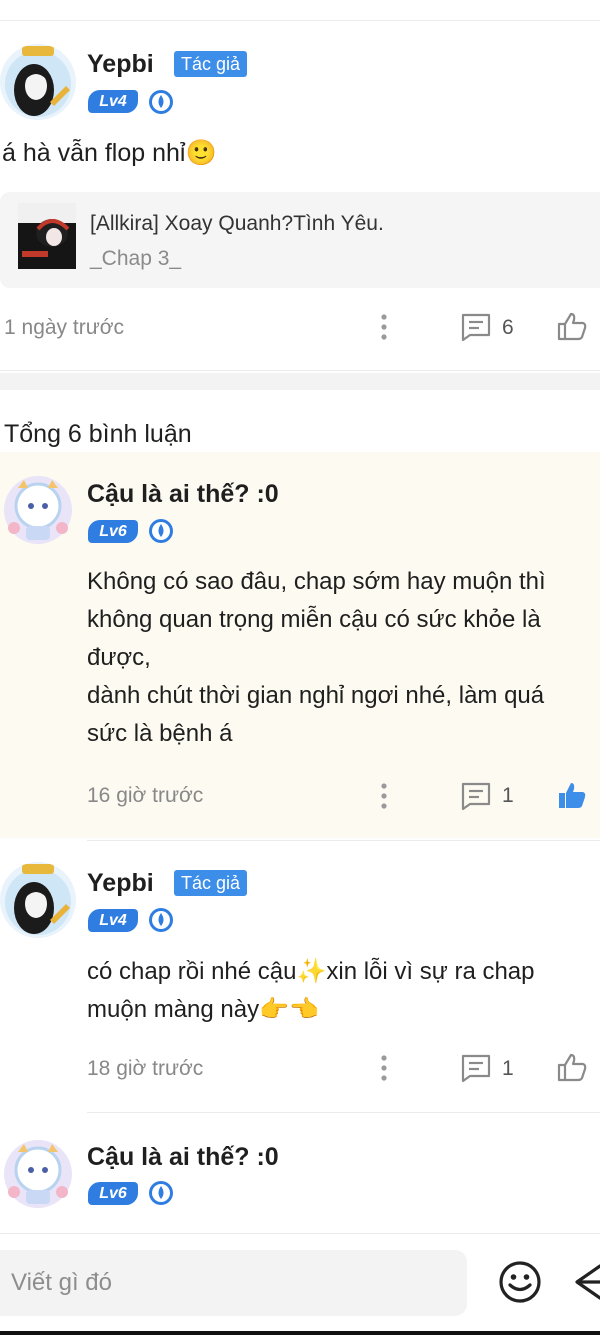 The height and width of the screenshot is (1335, 600). Describe the element at coordinates (120, 883) in the screenshot. I see `commenter-name: Yepbi` at that location.